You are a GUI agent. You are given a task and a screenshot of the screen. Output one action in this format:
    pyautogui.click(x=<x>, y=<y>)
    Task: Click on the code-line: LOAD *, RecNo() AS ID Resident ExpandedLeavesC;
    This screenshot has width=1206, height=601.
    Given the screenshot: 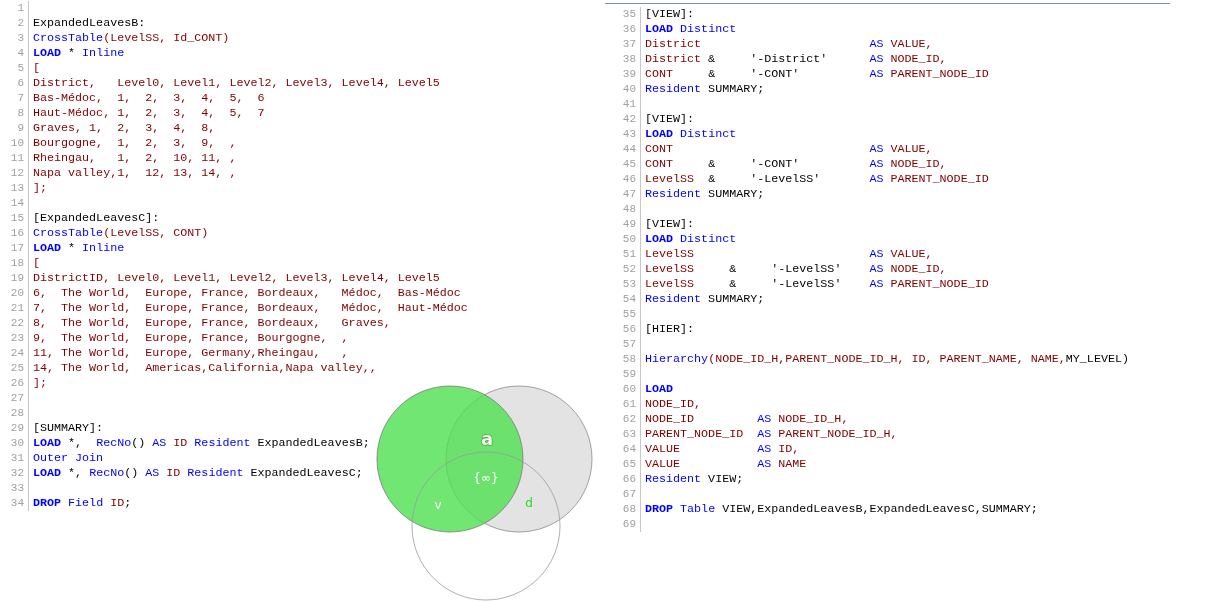 What is the action you would take?
    pyautogui.click(x=198, y=473)
    